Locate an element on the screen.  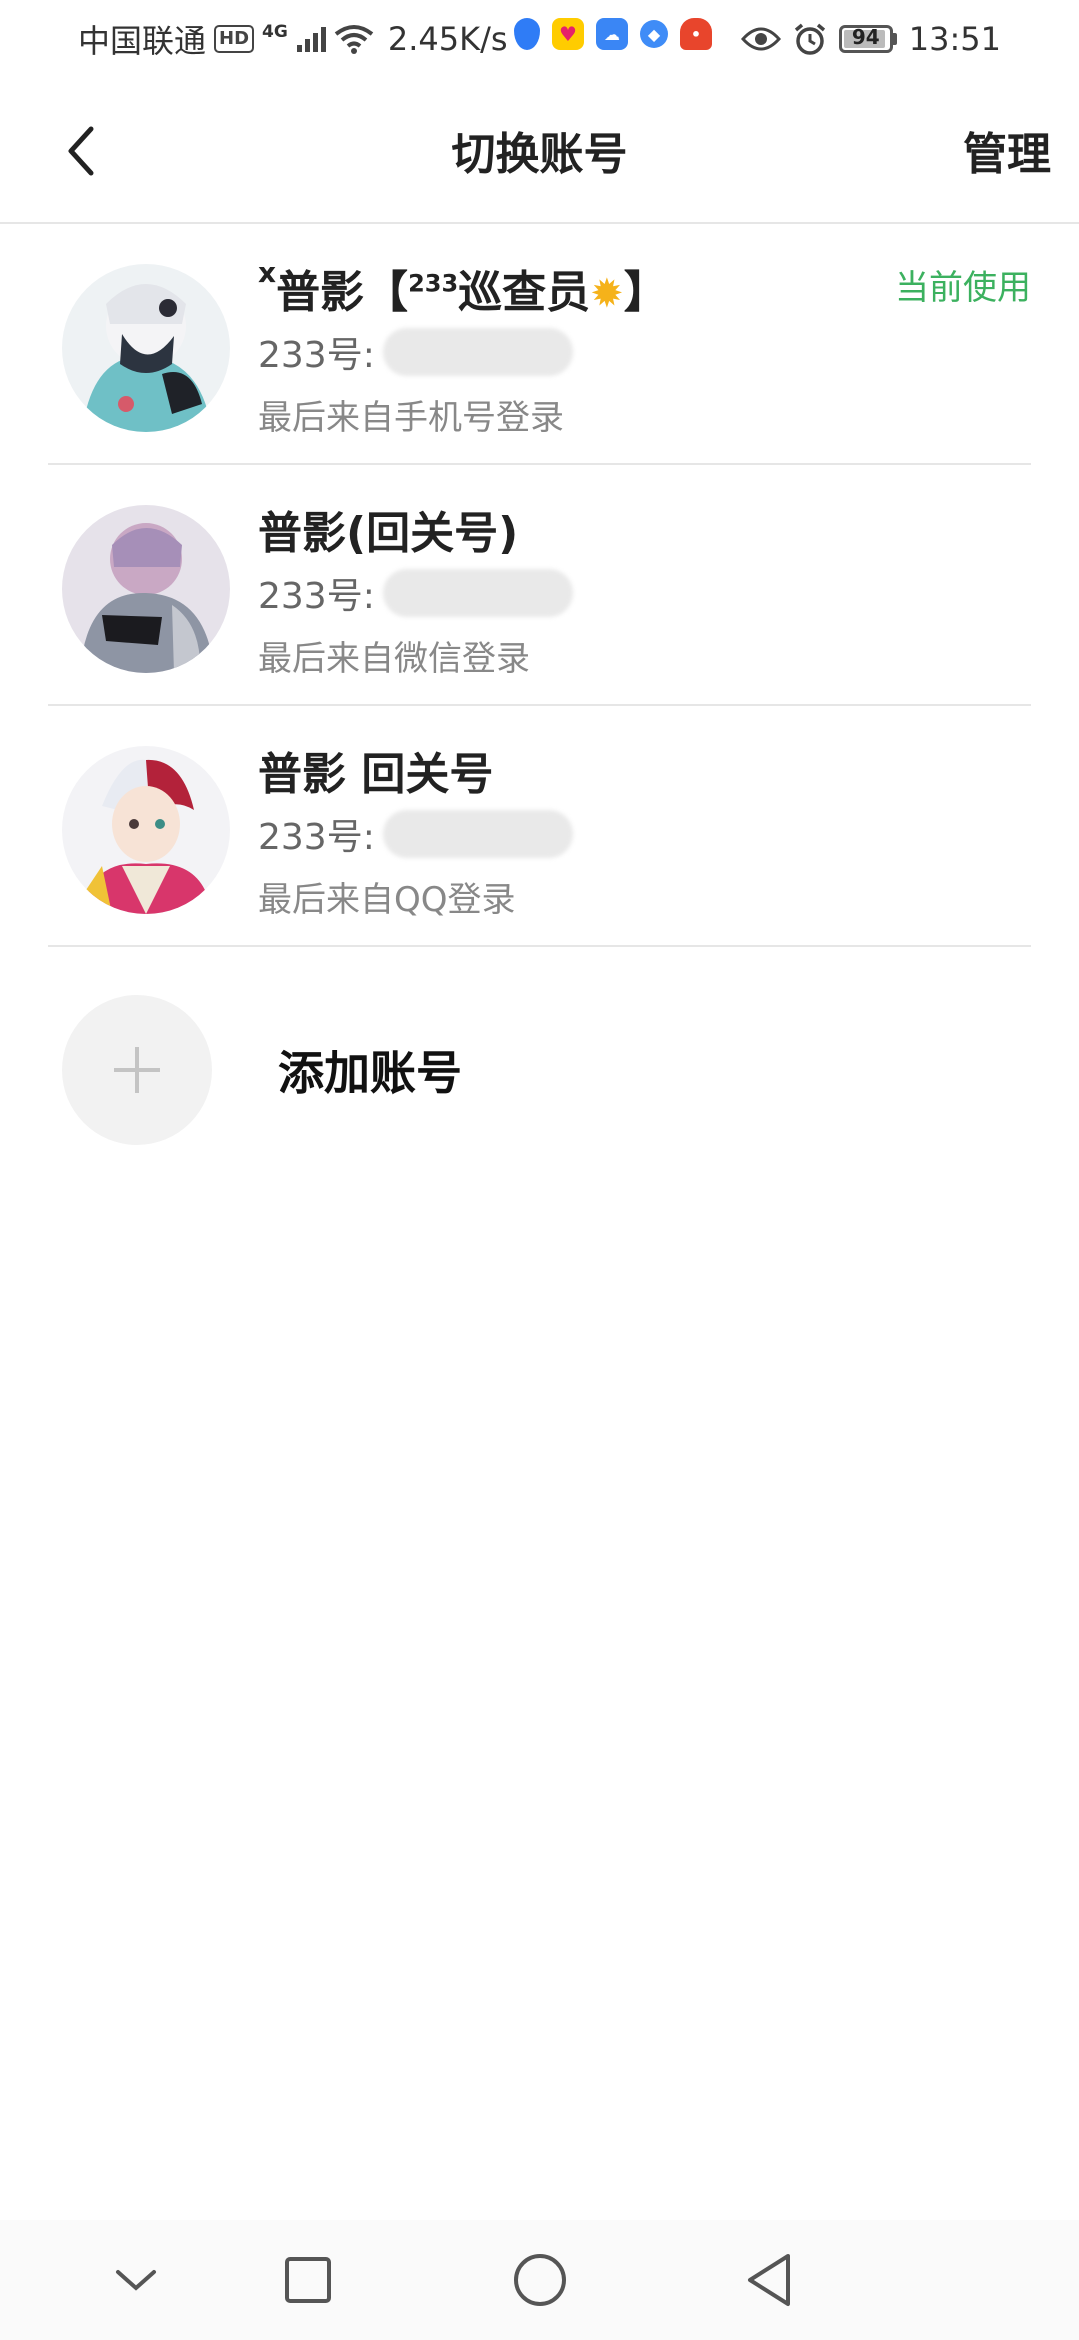
plus-icon is located at coordinates (137, 1070).